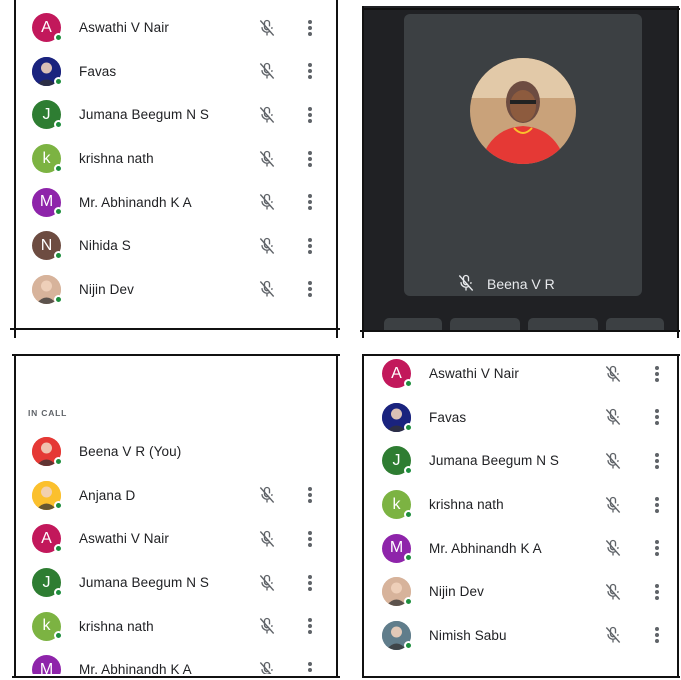  Describe the element at coordinates (105, 246) in the screenshot. I see `participant-name: Nihida S` at that location.